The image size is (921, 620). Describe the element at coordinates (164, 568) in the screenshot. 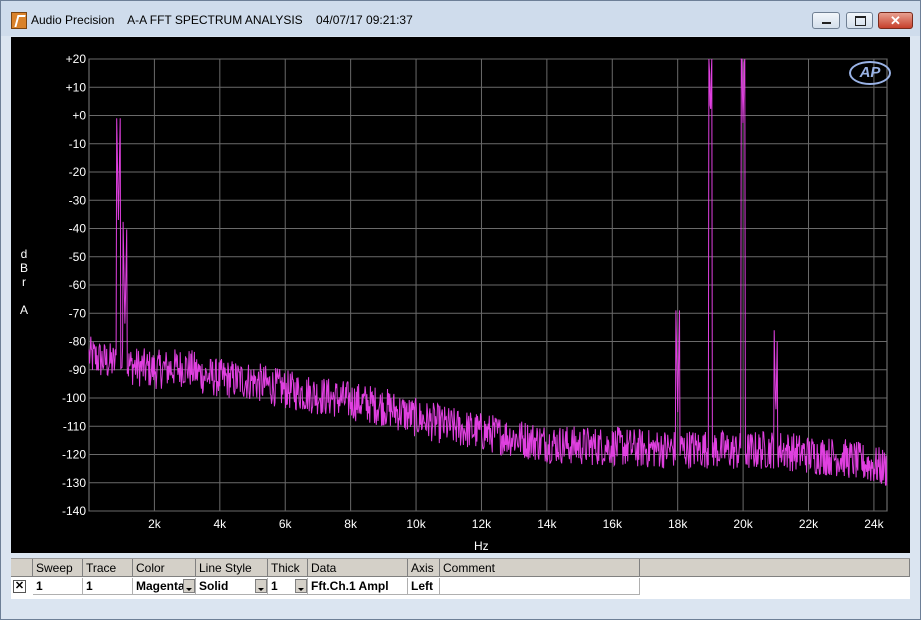

I see `legend-header-color: Color` at that location.